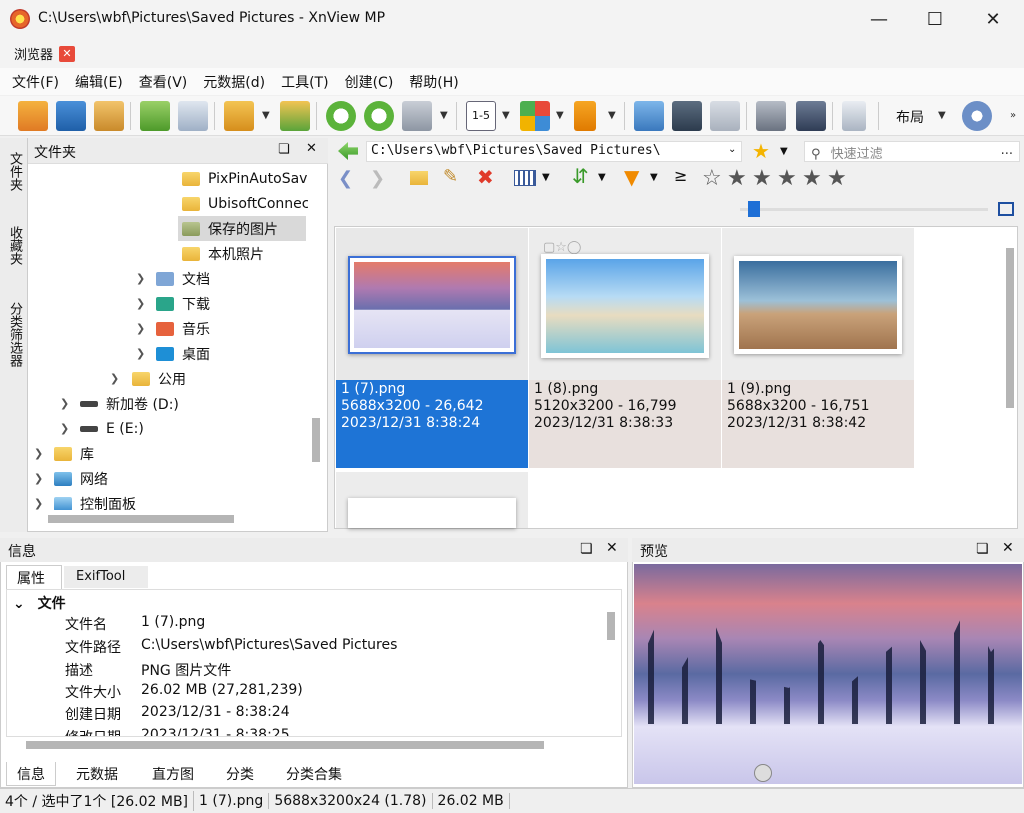 The width and height of the screenshot is (1024, 813). I want to click on bookmark-icon, so click(585, 116).